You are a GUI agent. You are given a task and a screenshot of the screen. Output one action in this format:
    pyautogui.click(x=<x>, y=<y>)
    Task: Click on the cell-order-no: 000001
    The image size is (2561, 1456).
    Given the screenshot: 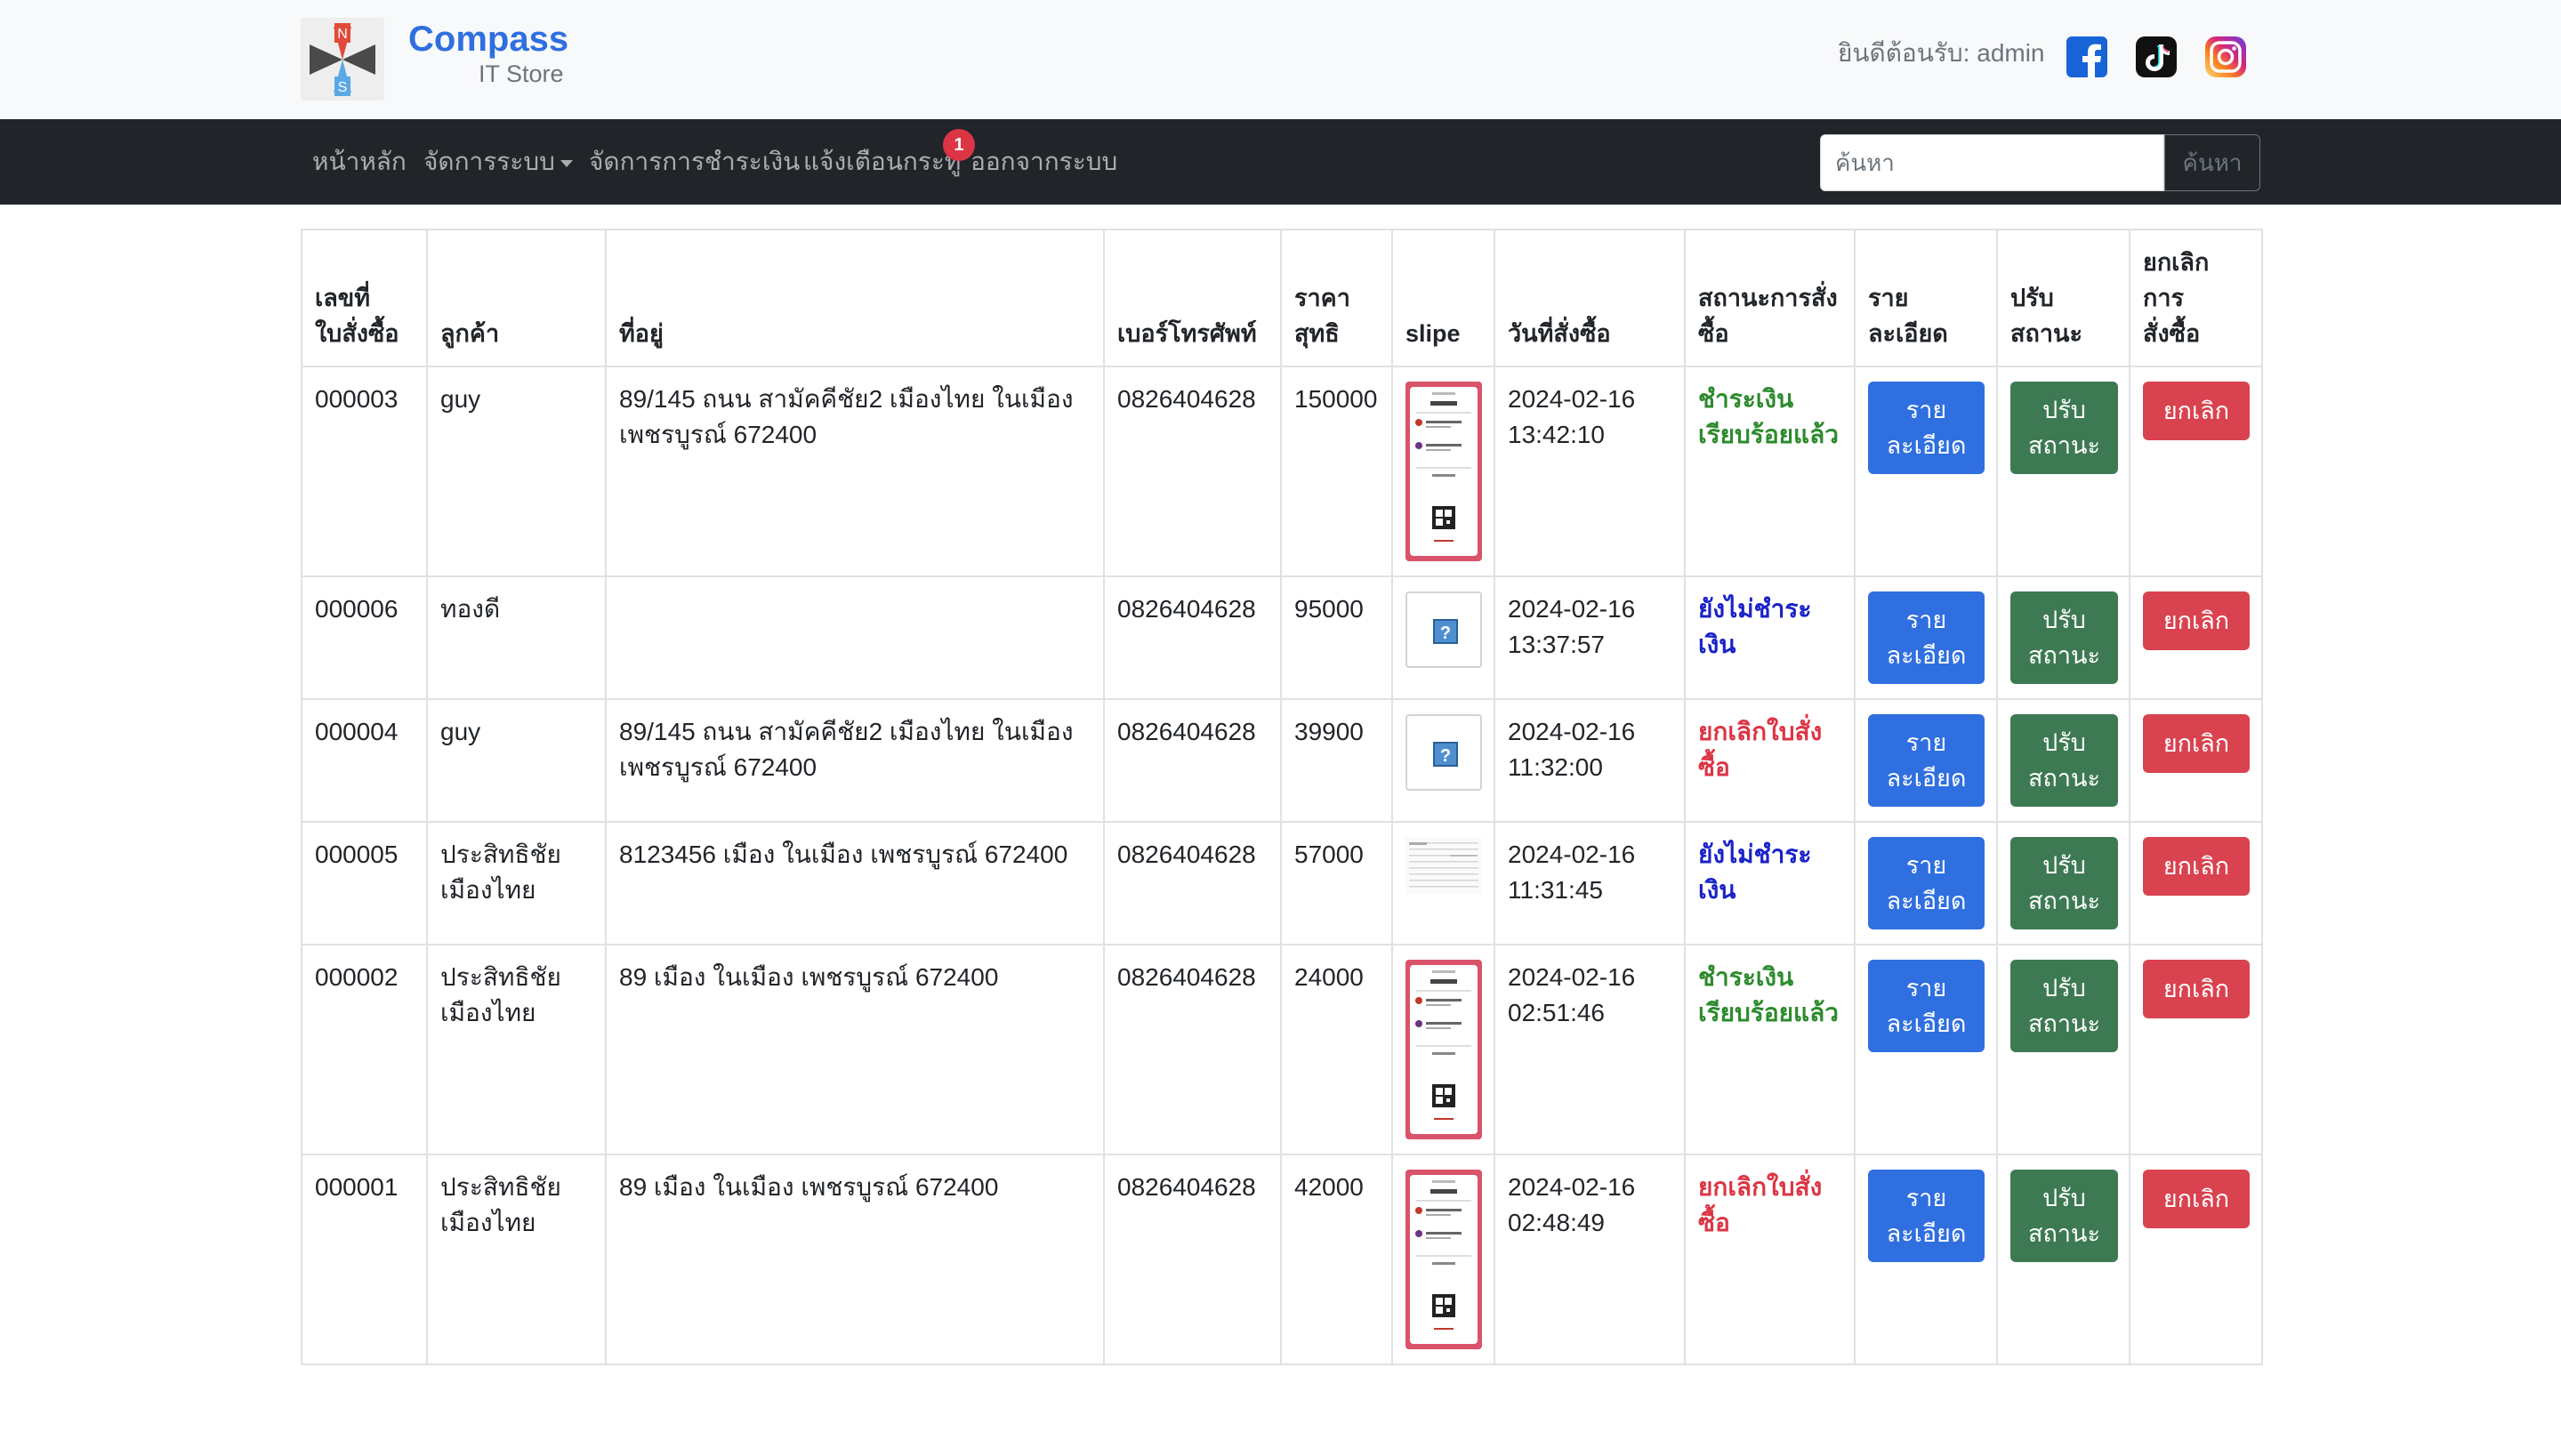 What is the action you would take?
    pyautogui.click(x=365, y=1259)
    